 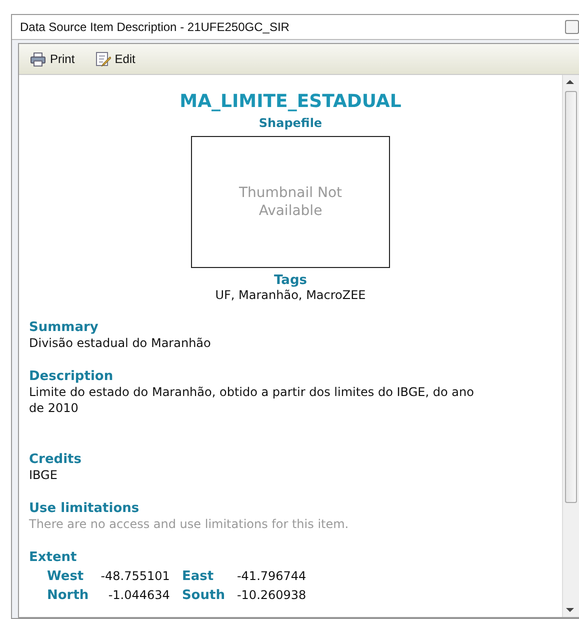 I want to click on extent-value: -41.796744, so click(x=271, y=576).